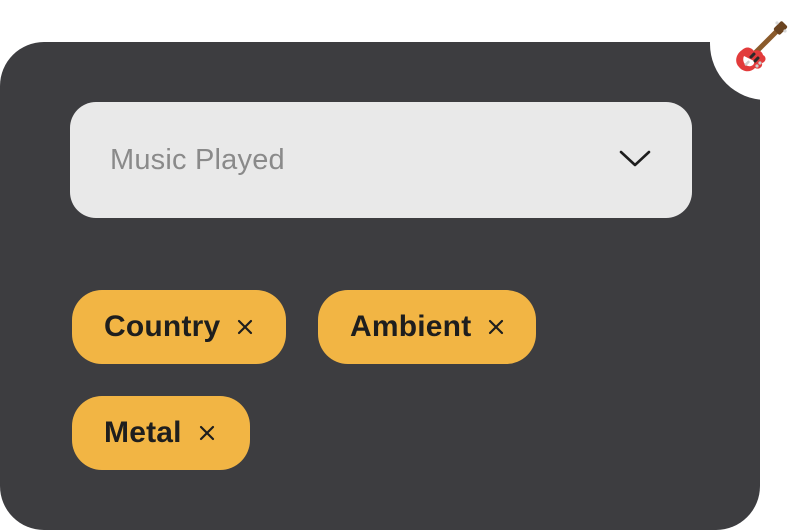 The height and width of the screenshot is (530, 810). Describe the element at coordinates (197, 159) in the screenshot. I see `dropdown-placeholder: Music Played` at that location.